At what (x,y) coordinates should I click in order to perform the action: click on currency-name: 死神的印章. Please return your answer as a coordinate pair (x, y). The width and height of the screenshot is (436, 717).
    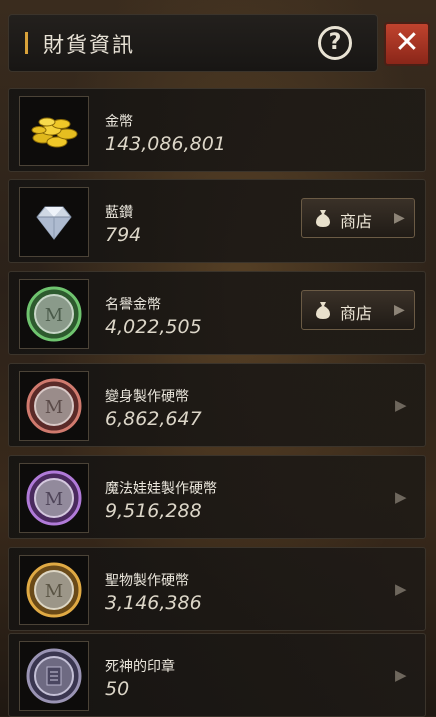
    Looking at the image, I should click on (140, 667).